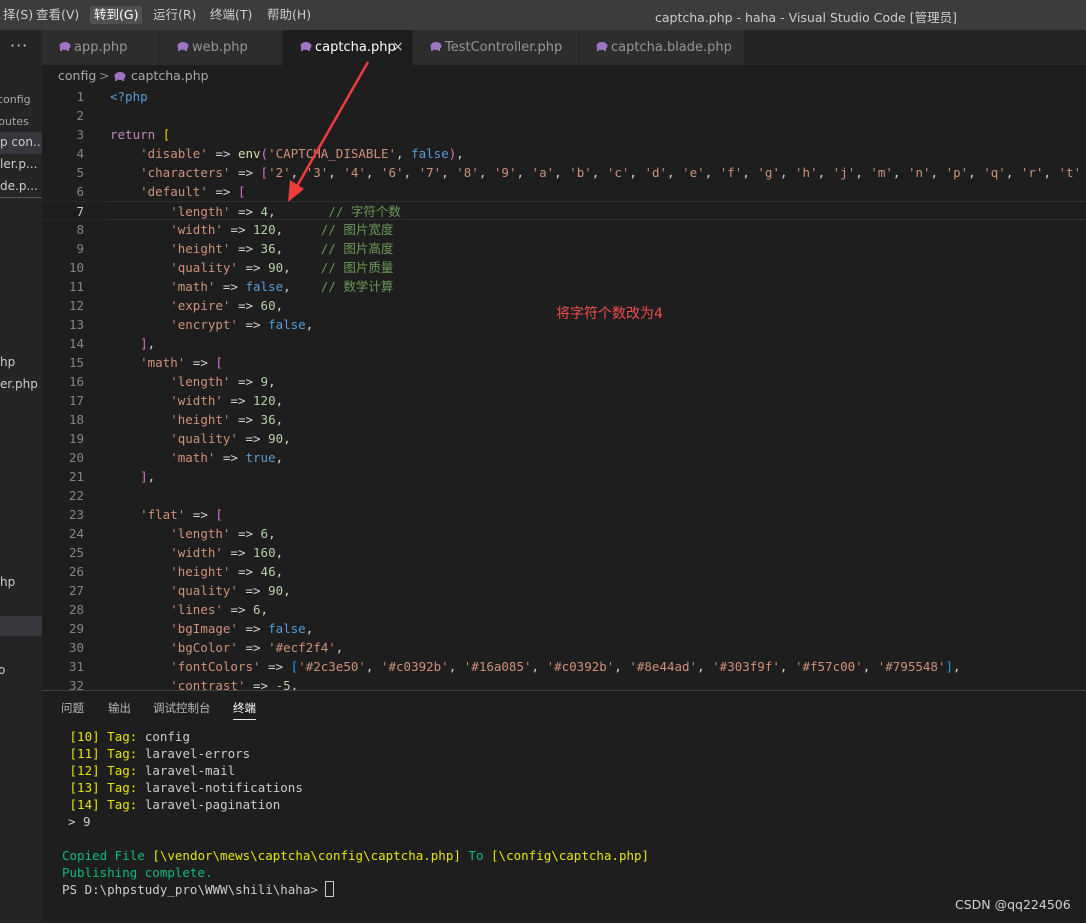 Image resolution: width=1086 pixels, height=923 pixels. Describe the element at coordinates (76, 343) in the screenshot. I see `line-number: 14` at that location.